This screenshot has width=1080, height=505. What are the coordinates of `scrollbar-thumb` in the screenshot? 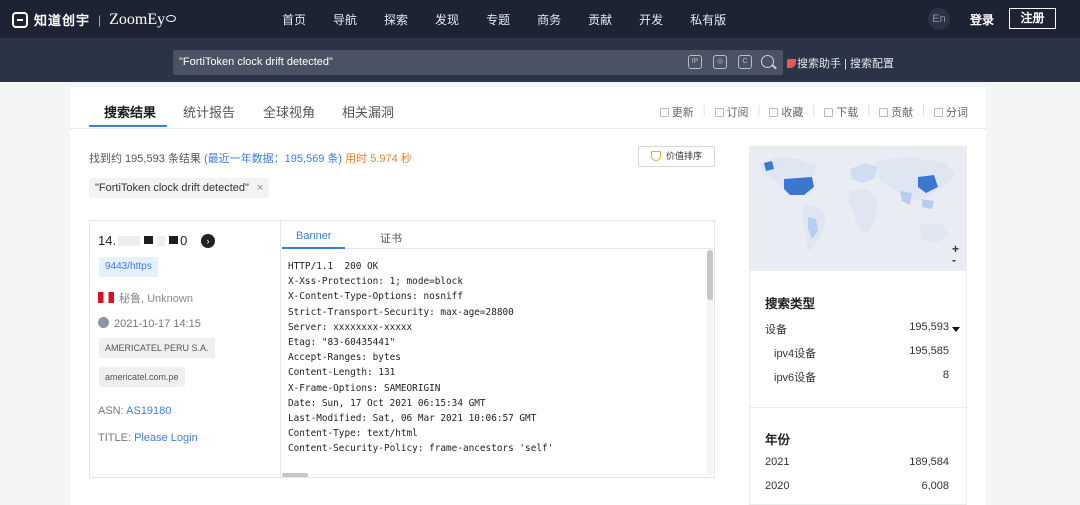 It's located at (710, 275).